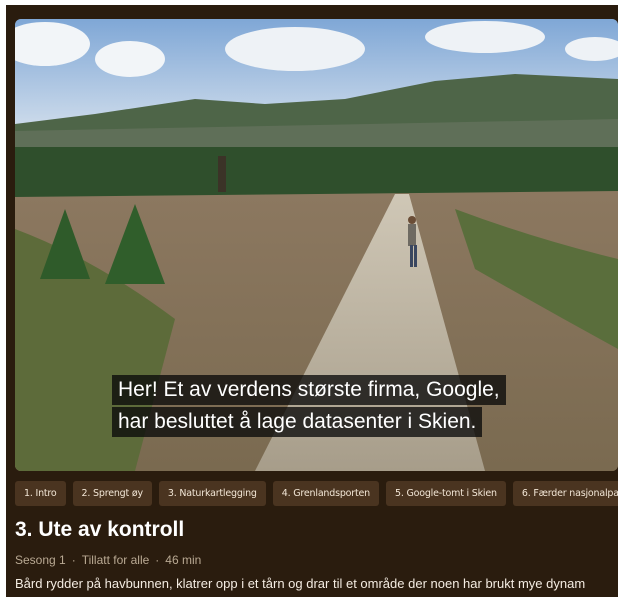 Image resolution: width=618 pixels, height=597 pixels. I want to click on season-label: Sesong 1, so click(40, 560).